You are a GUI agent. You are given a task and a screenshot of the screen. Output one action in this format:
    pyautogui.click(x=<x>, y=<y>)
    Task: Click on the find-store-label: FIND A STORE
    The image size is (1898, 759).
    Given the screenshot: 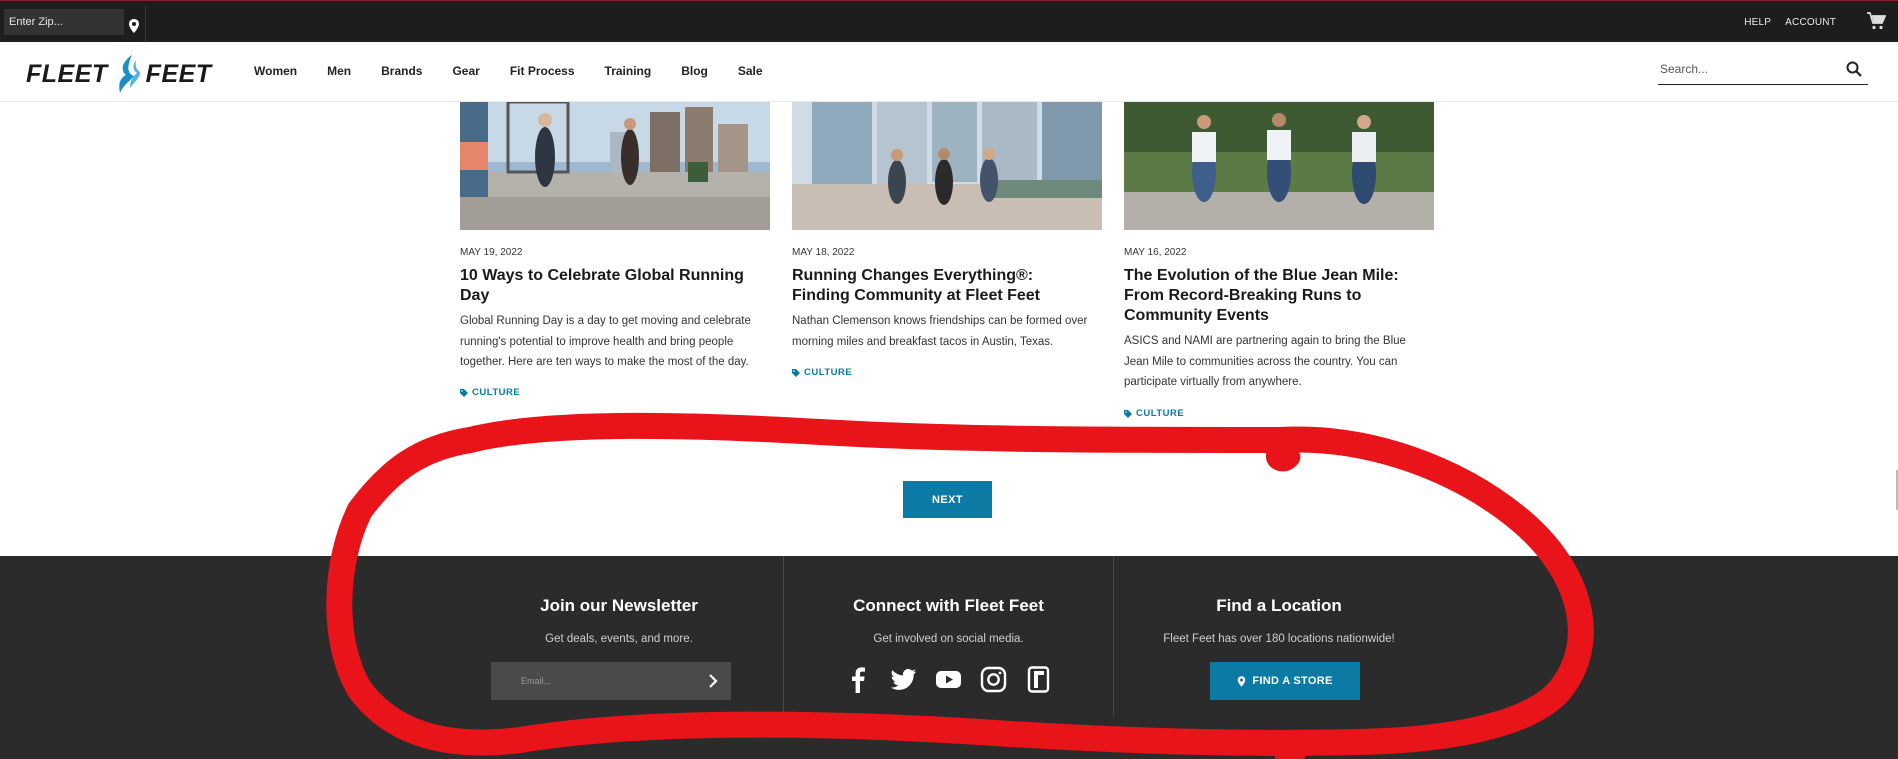 What is the action you would take?
    pyautogui.click(x=1292, y=681)
    